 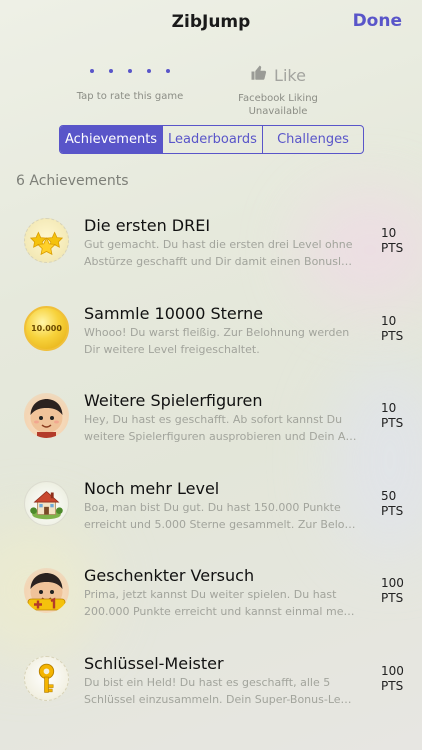 What do you see at coordinates (154, 663) in the screenshot?
I see `achievement-title: Schlüssel-Meister` at bounding box center [154, 663].